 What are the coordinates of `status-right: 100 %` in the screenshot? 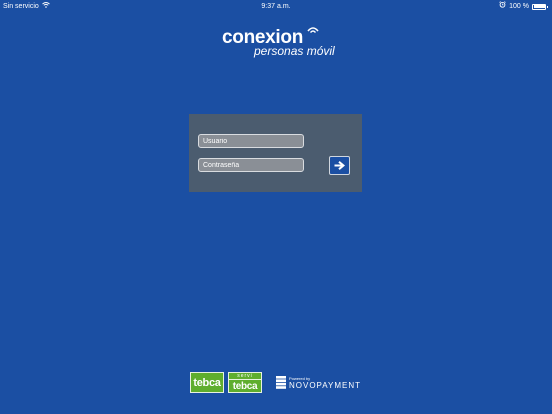 It's located at (523, 6).